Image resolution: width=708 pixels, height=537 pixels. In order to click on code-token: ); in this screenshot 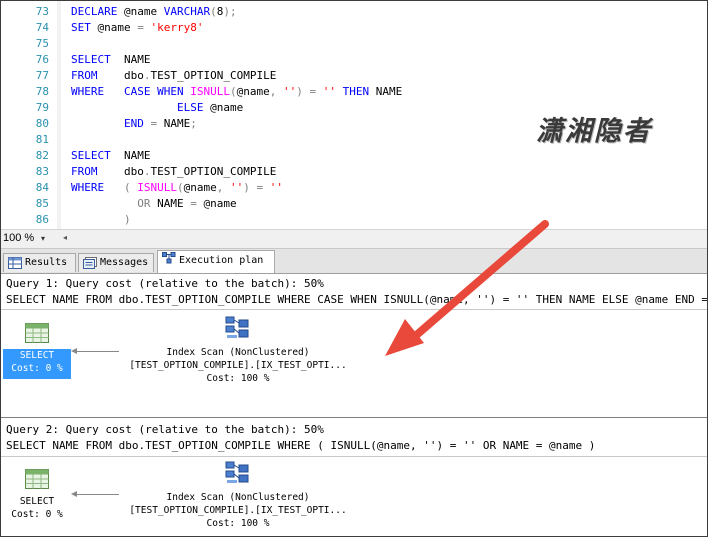, I will do `click(230, 11)`.